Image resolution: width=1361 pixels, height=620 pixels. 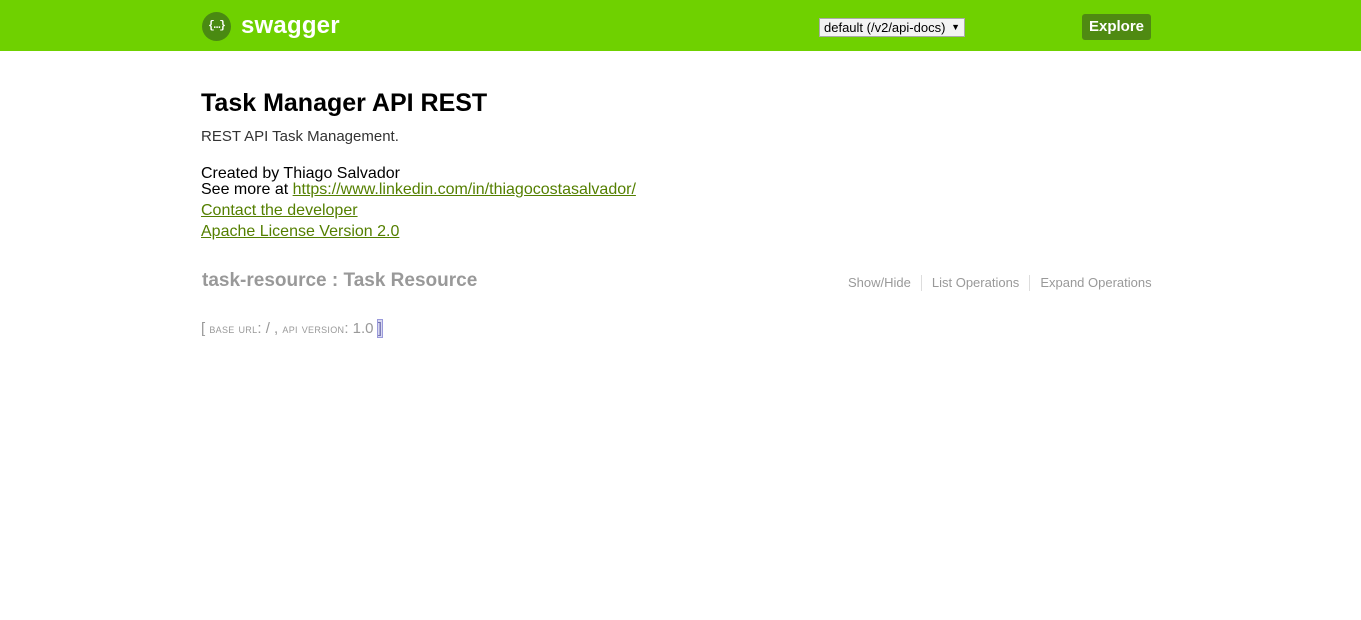 I want to click on close-bracket: ], so click(x=379, y=328).